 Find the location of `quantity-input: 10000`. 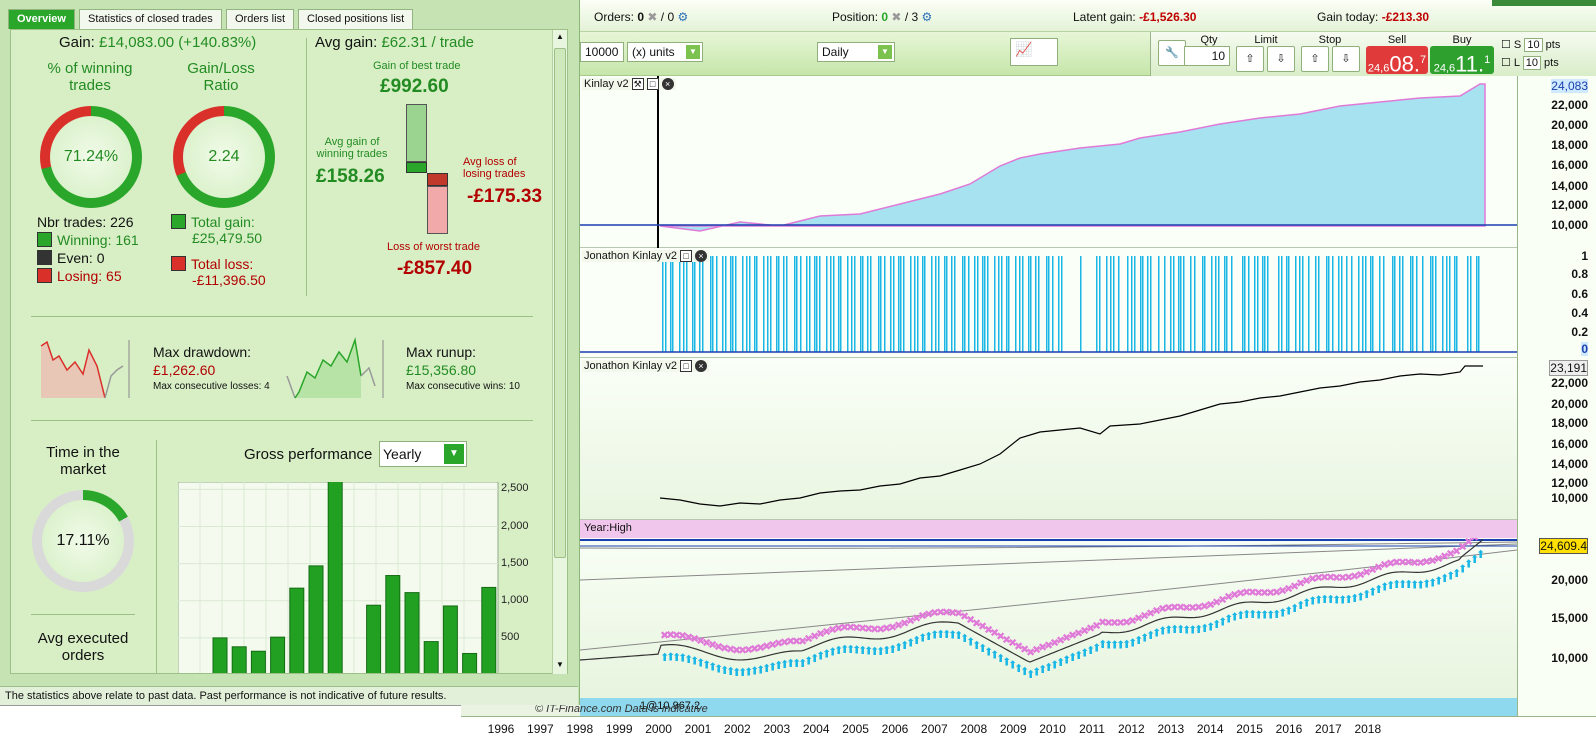

quantity-input: 10000 is located at coordinates (602, 52).